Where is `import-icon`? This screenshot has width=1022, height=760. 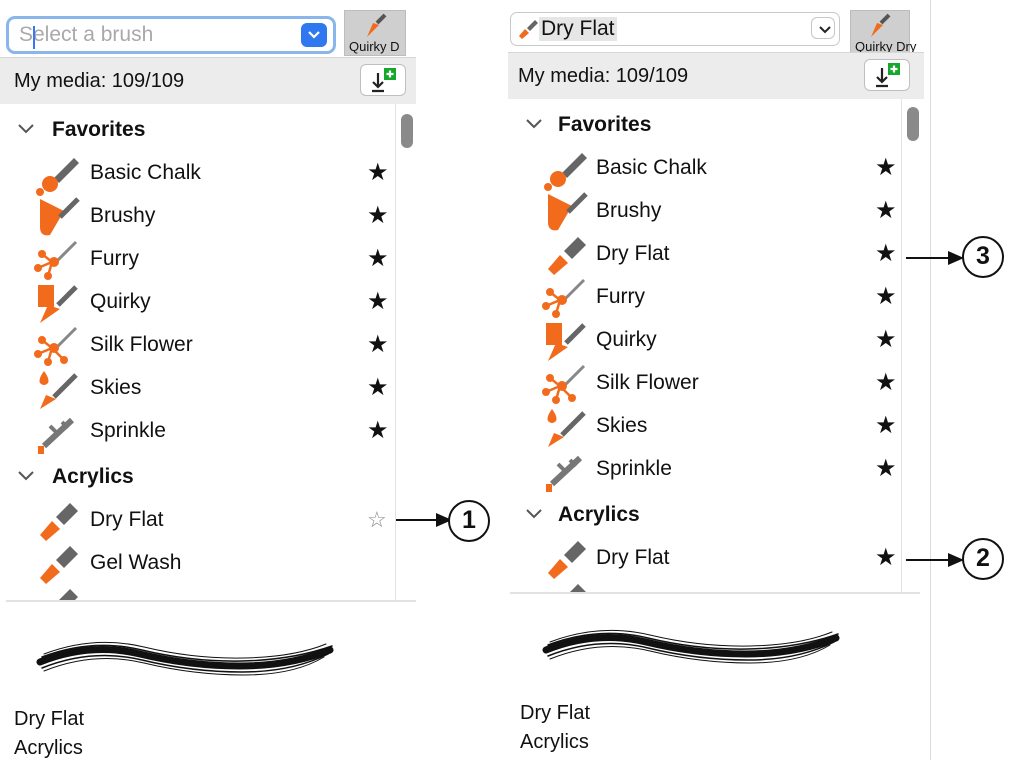
import-icon is located at coordinates (888, 75).